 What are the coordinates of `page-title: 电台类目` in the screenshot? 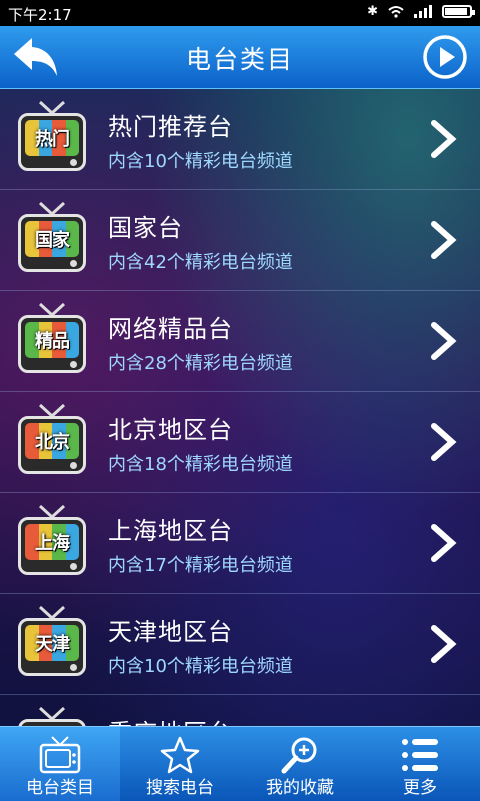 It's located at (239, 59).